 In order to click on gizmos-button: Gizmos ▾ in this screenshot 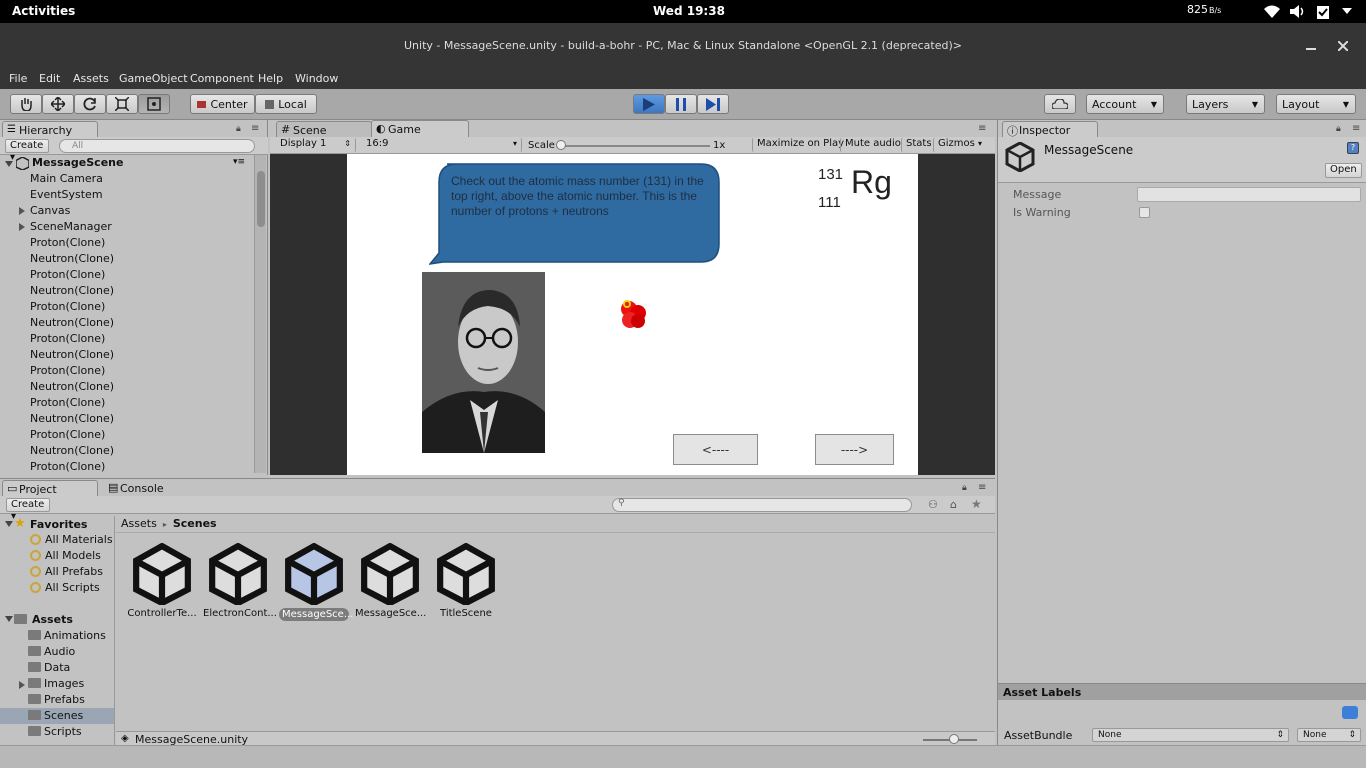, I will do `click(959, 145)`.